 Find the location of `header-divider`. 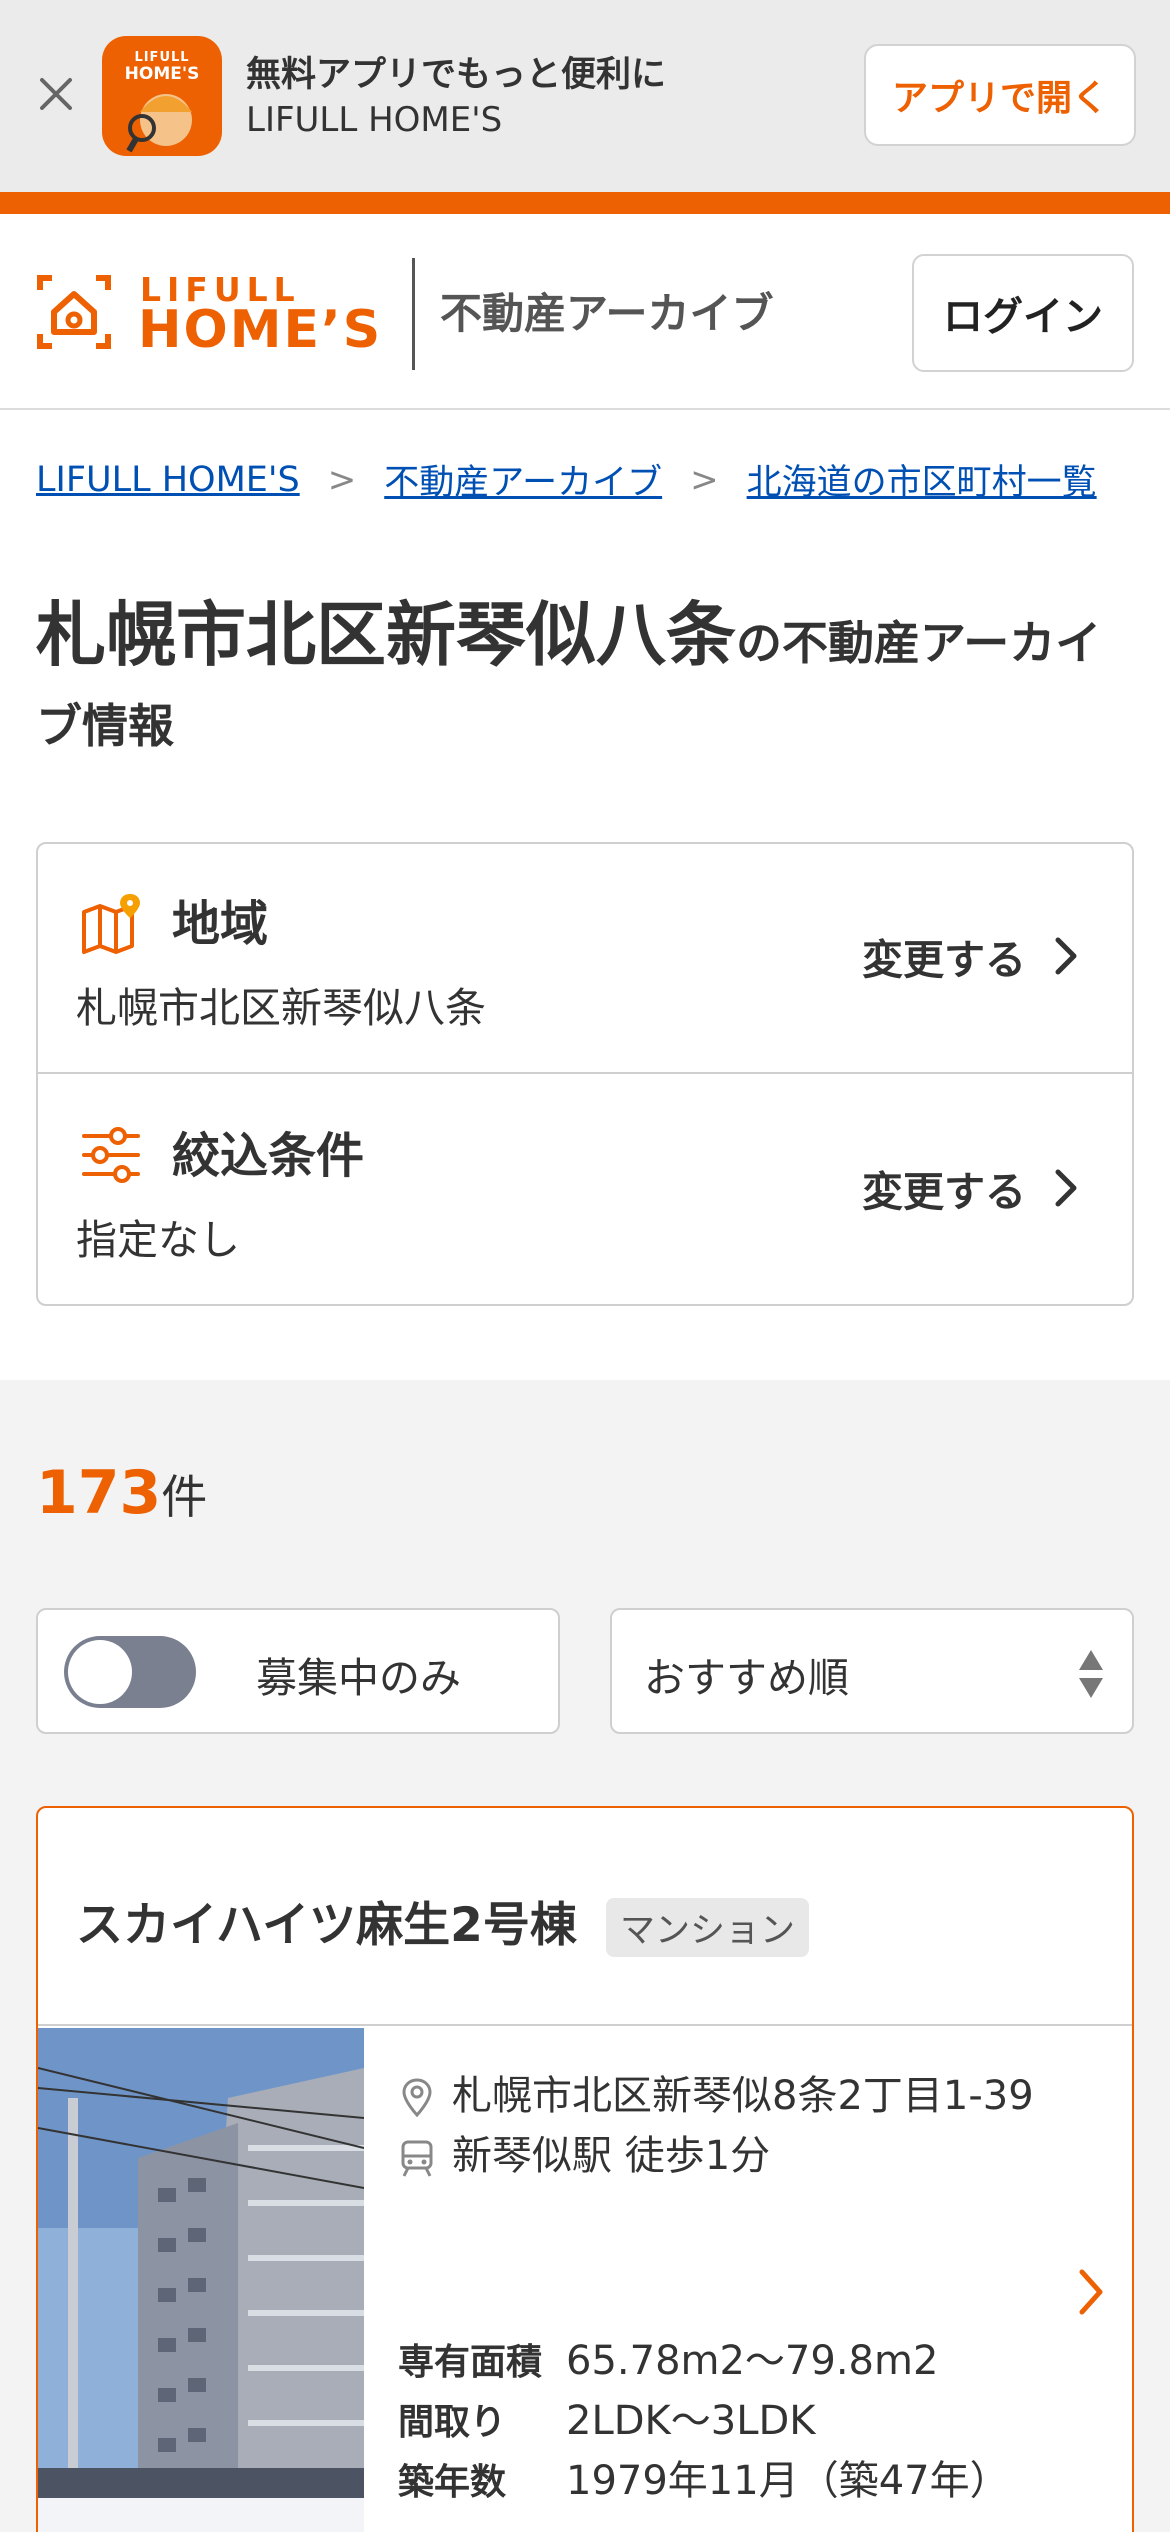

header-divider is located at coordinates (413, 314).